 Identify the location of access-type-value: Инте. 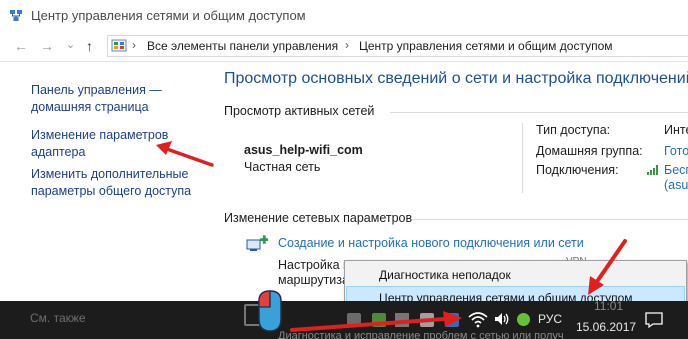
(676, 130).